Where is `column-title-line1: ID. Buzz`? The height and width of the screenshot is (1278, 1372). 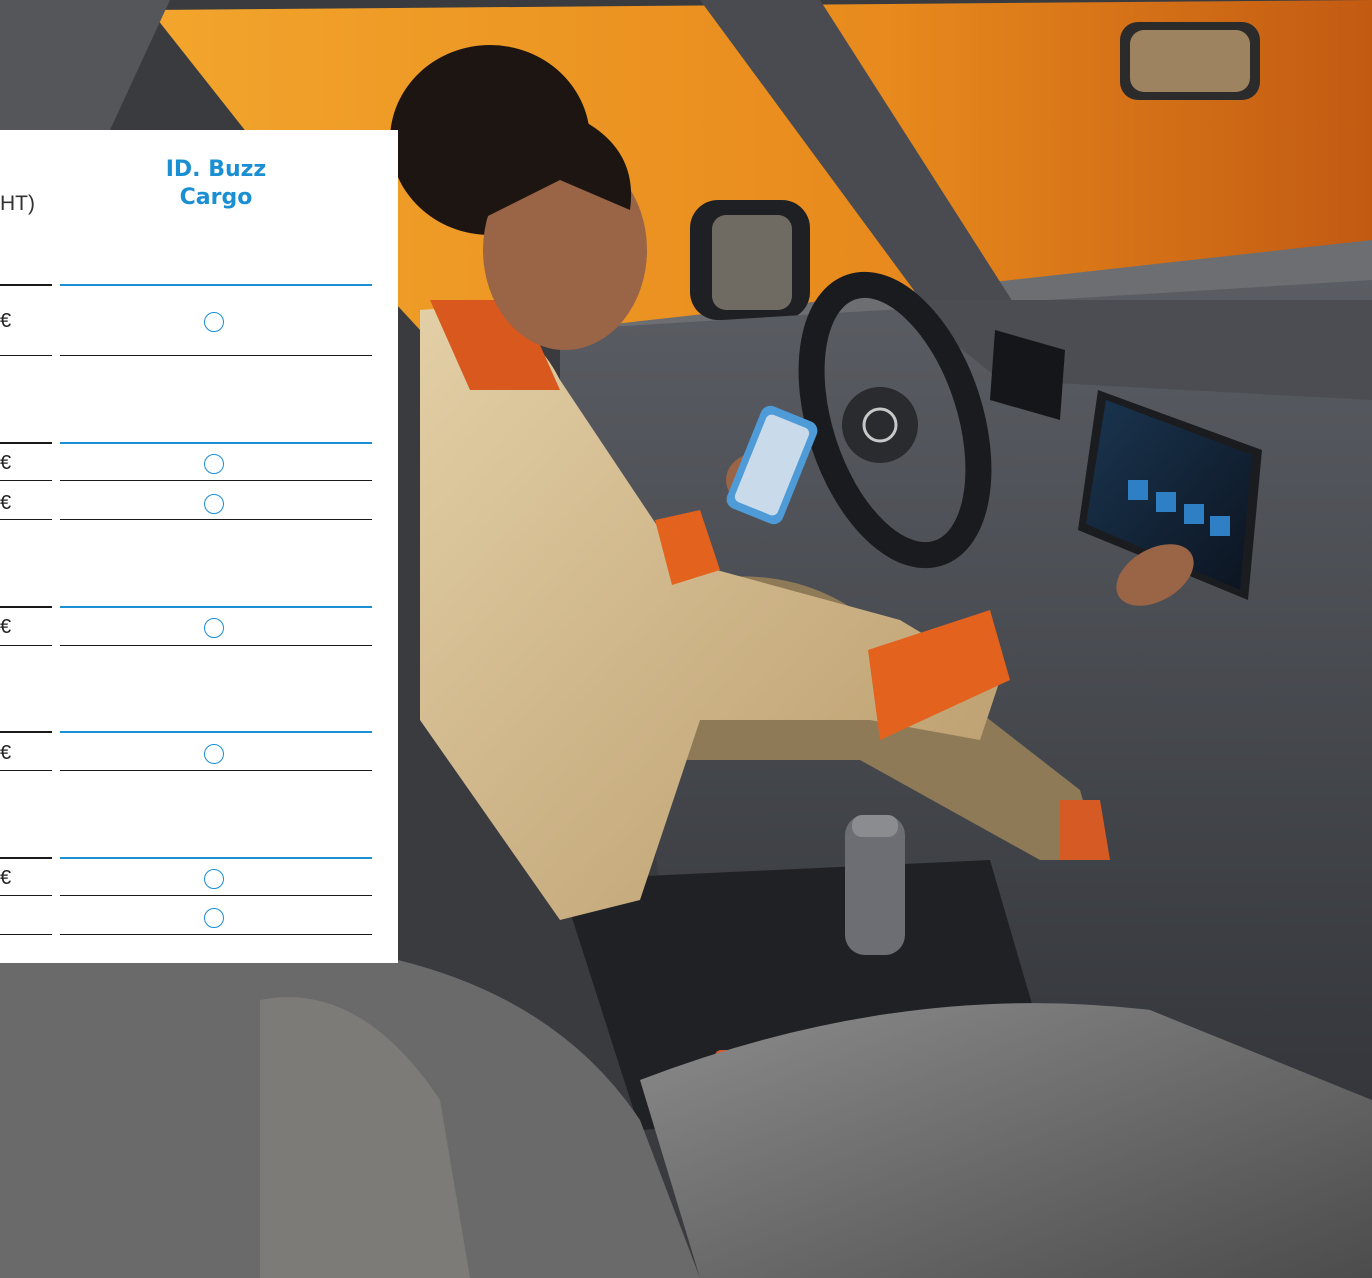 column-title-line1: ID. Buzz is located at coordinates (216, 169).